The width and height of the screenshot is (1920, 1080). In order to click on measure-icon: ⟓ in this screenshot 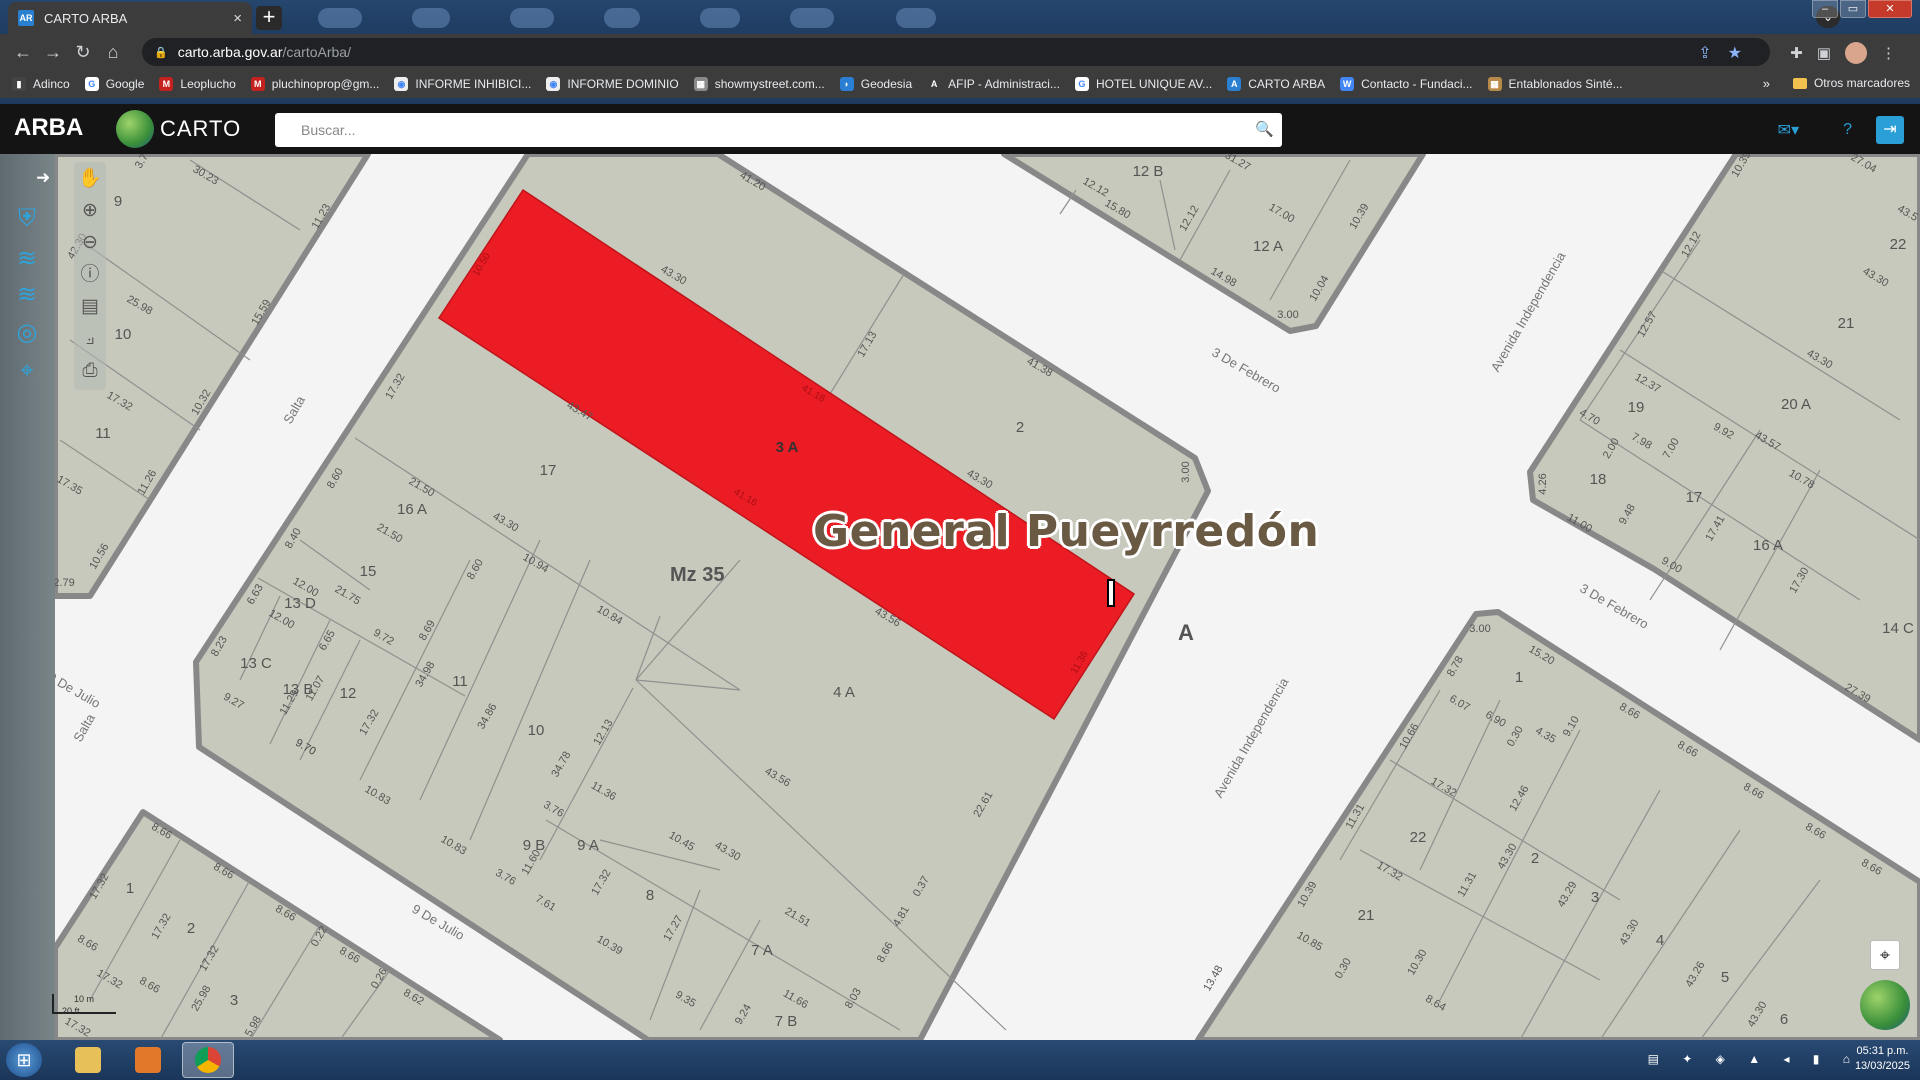, I will do `click(90, 339)`.